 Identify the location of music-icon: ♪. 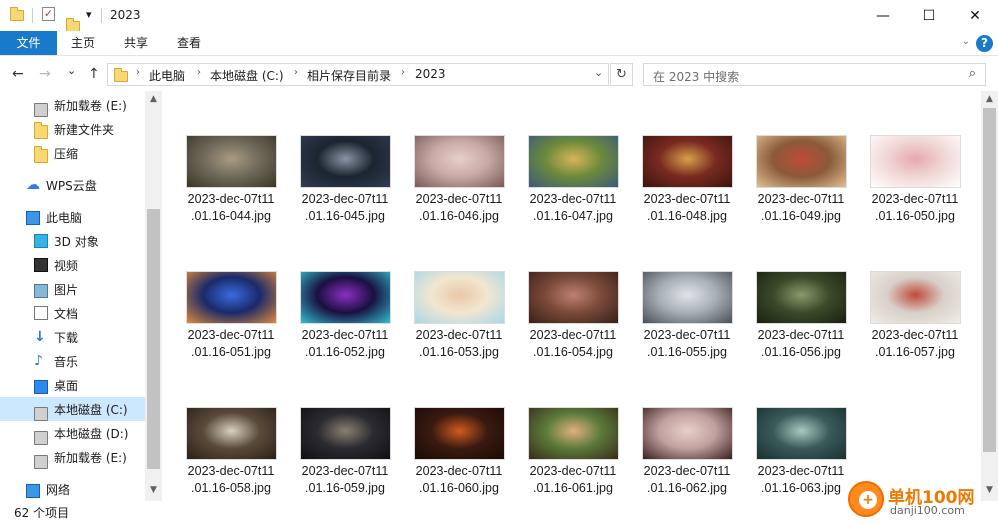
(38, 361).